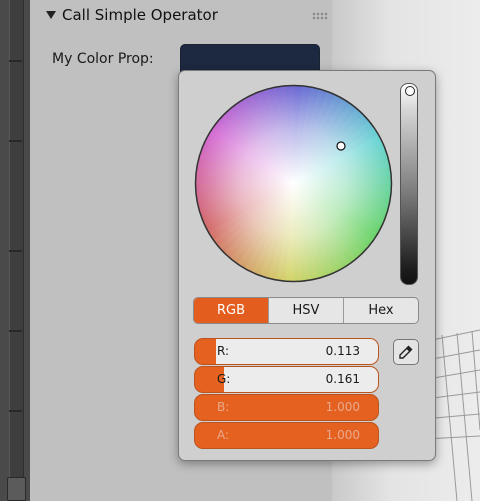  I want to click on color-prop-label: My Color Prop:, so click(103, 59).